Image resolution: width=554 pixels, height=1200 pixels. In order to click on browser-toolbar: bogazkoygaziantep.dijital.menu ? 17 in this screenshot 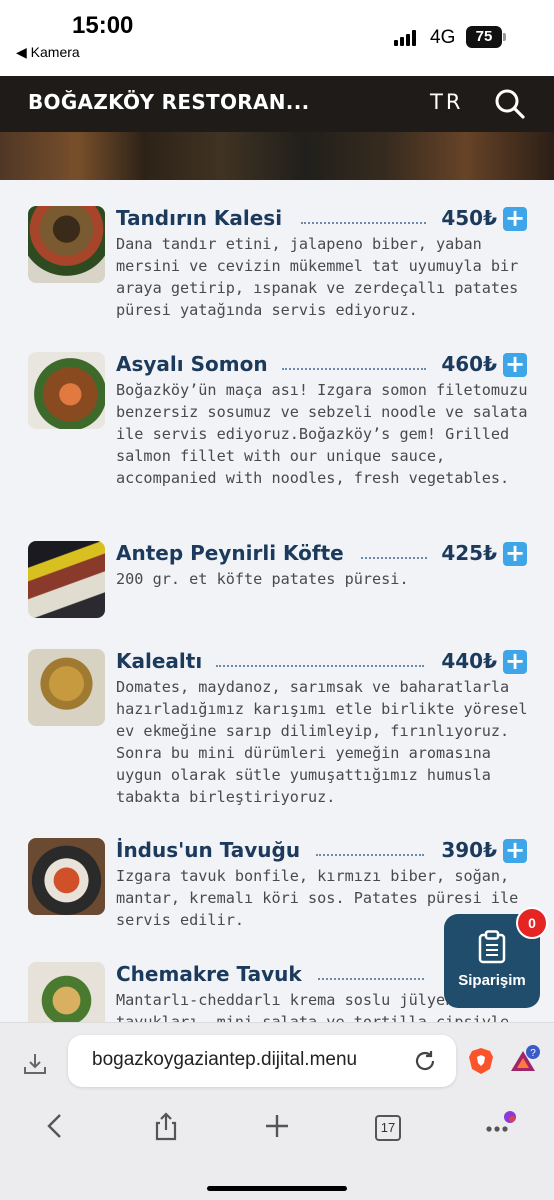, I will do `click(277, 1111)`.